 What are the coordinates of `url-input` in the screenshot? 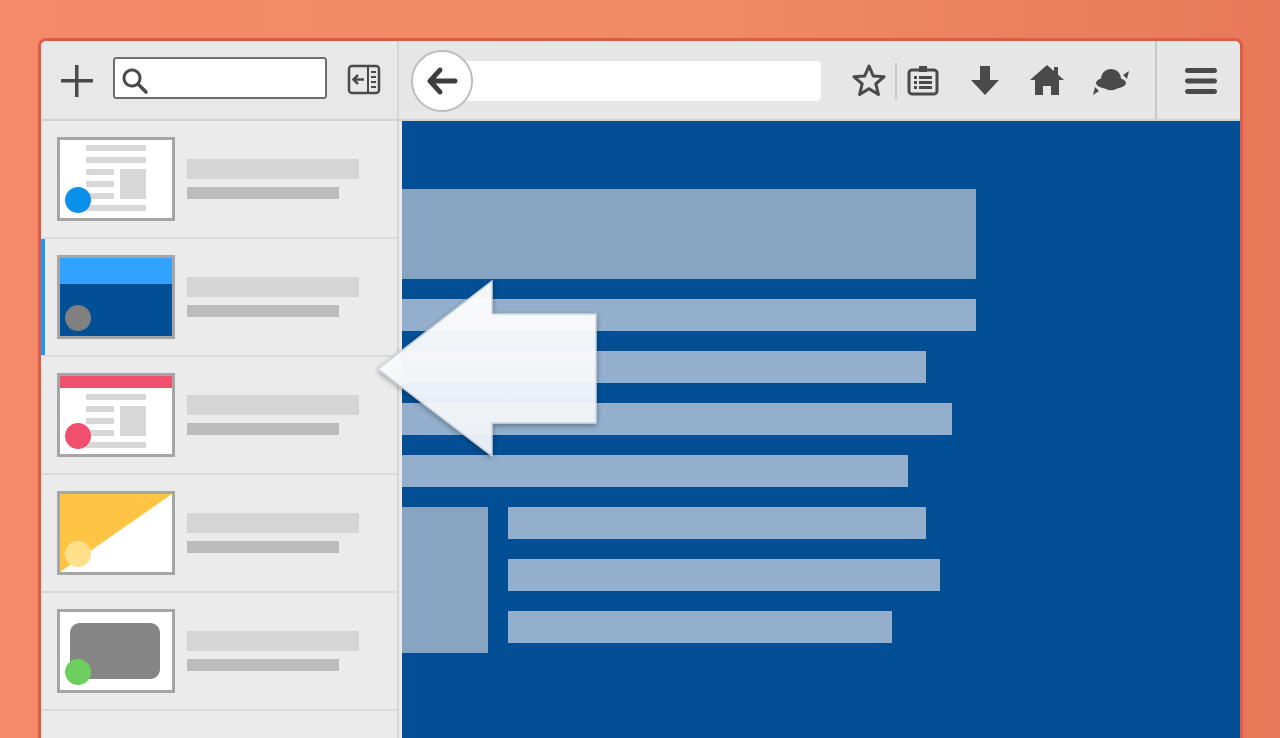 It's located at (640, 81).